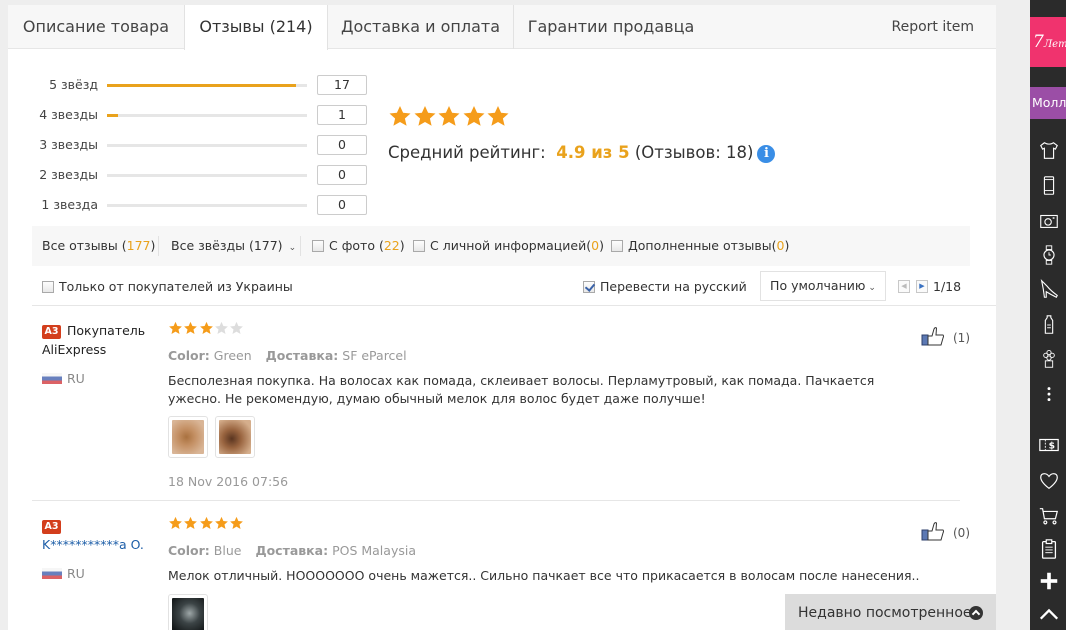 This screenshot has width=1066, height=630. What do you see at coordinates (374, 550) in the screenshot?
I see `shipping-value: POS Malaysia` at bounding box center [374, 550].